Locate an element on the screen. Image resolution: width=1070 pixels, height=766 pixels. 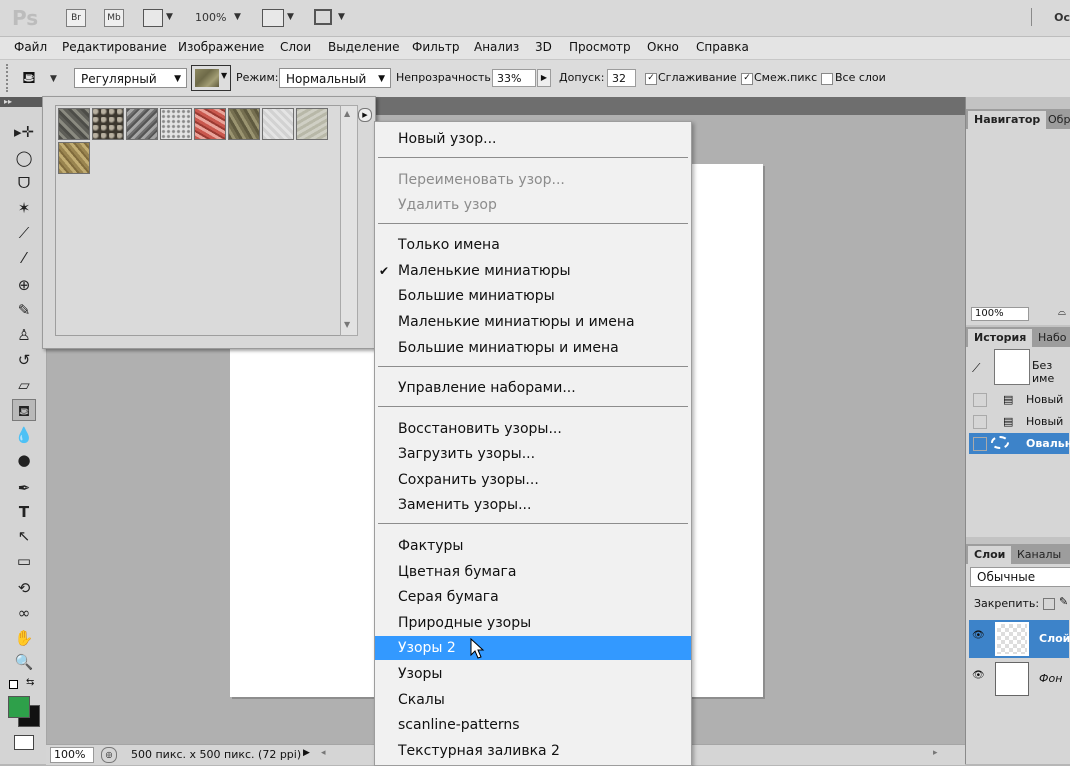
hand-tool-icon: ✋ is located at coordinates (24, 638).